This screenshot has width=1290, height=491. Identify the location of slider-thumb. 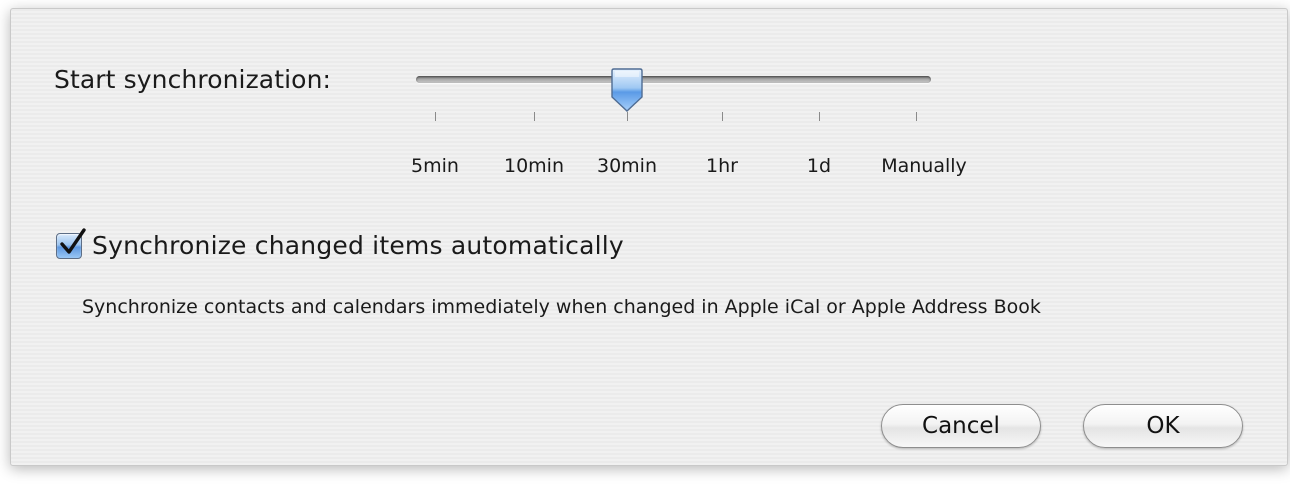
(627, 90).